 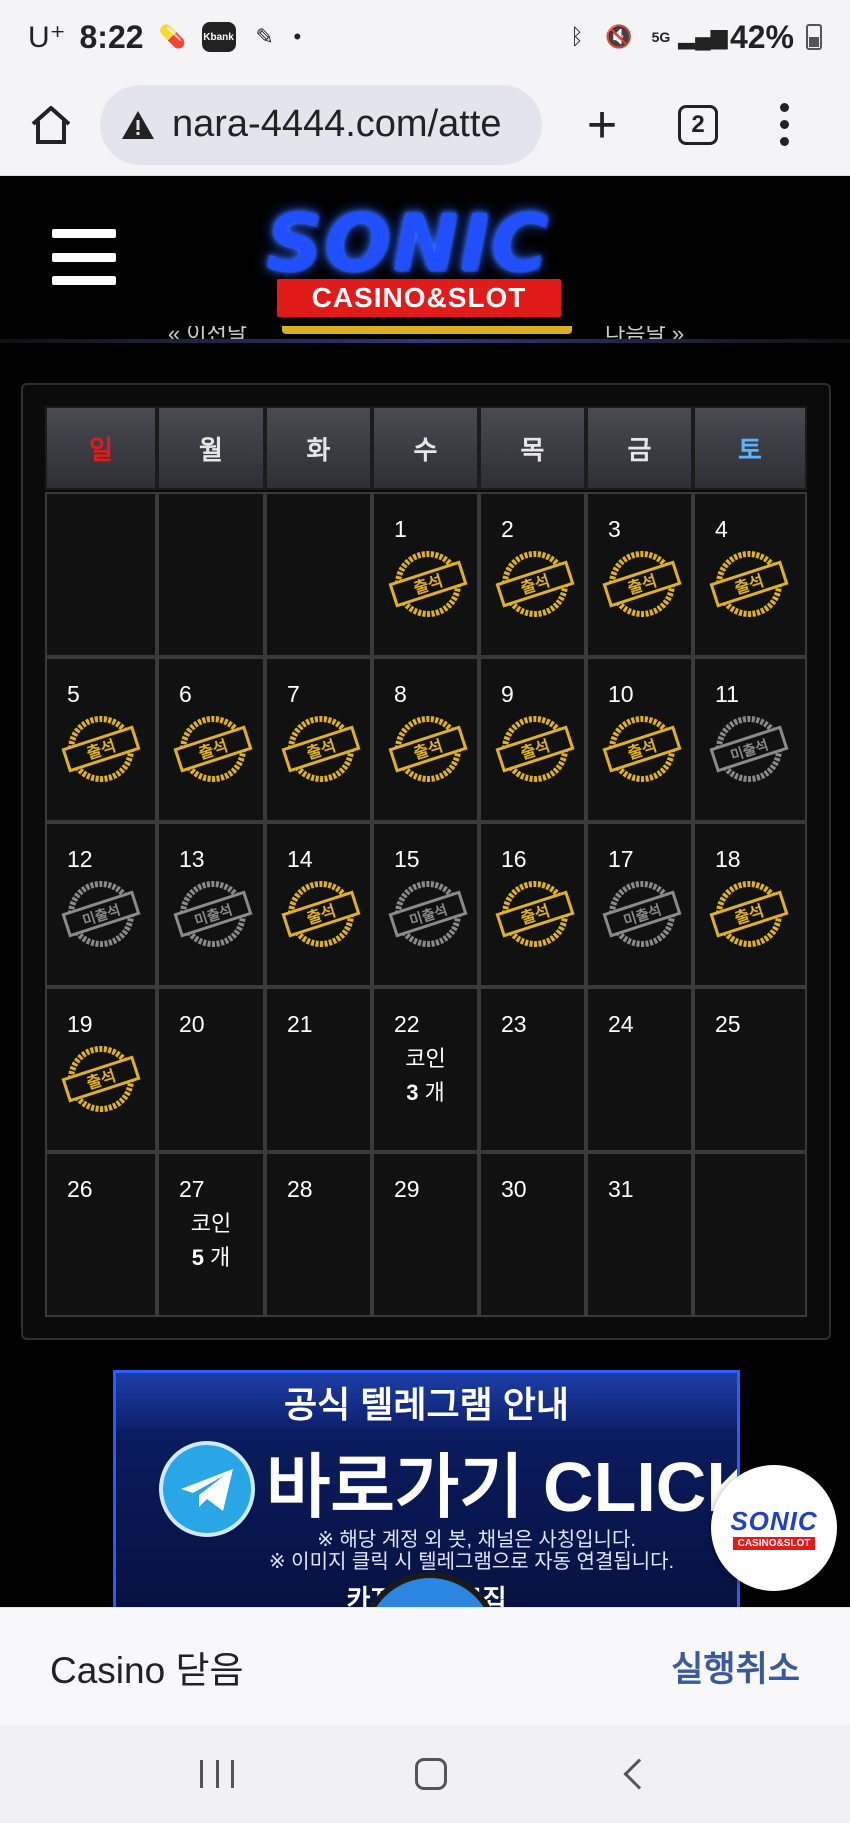 What do you see at coordinates (639, 1234) in the screenshot?
I see `calendar-day-cell: 31` at bounding box center [639, 1234].